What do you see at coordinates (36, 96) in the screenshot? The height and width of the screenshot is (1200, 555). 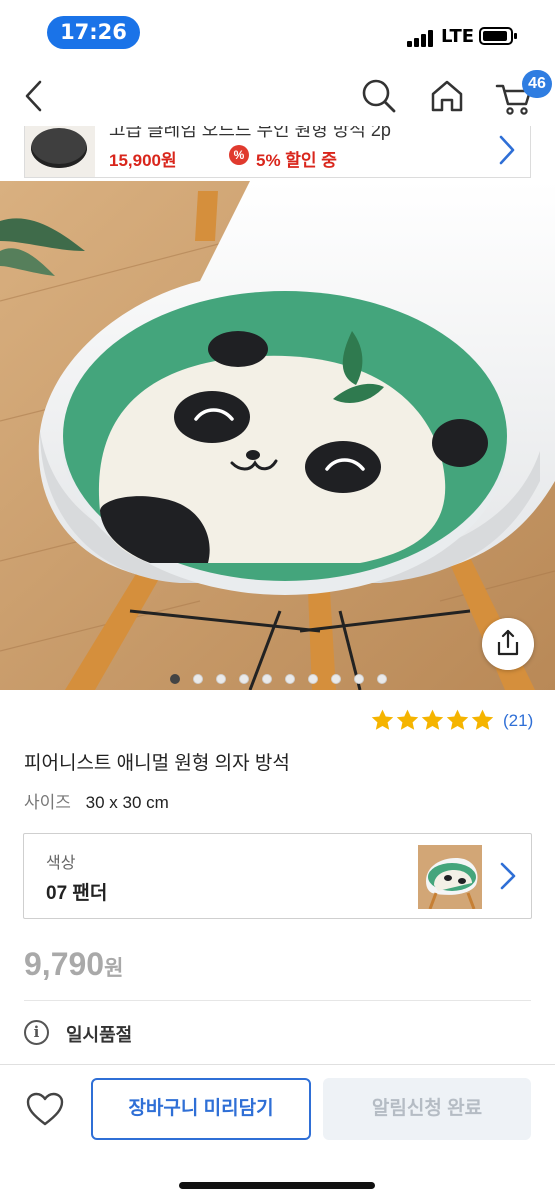 I see `back-icon` at bounding box center [36, 96].